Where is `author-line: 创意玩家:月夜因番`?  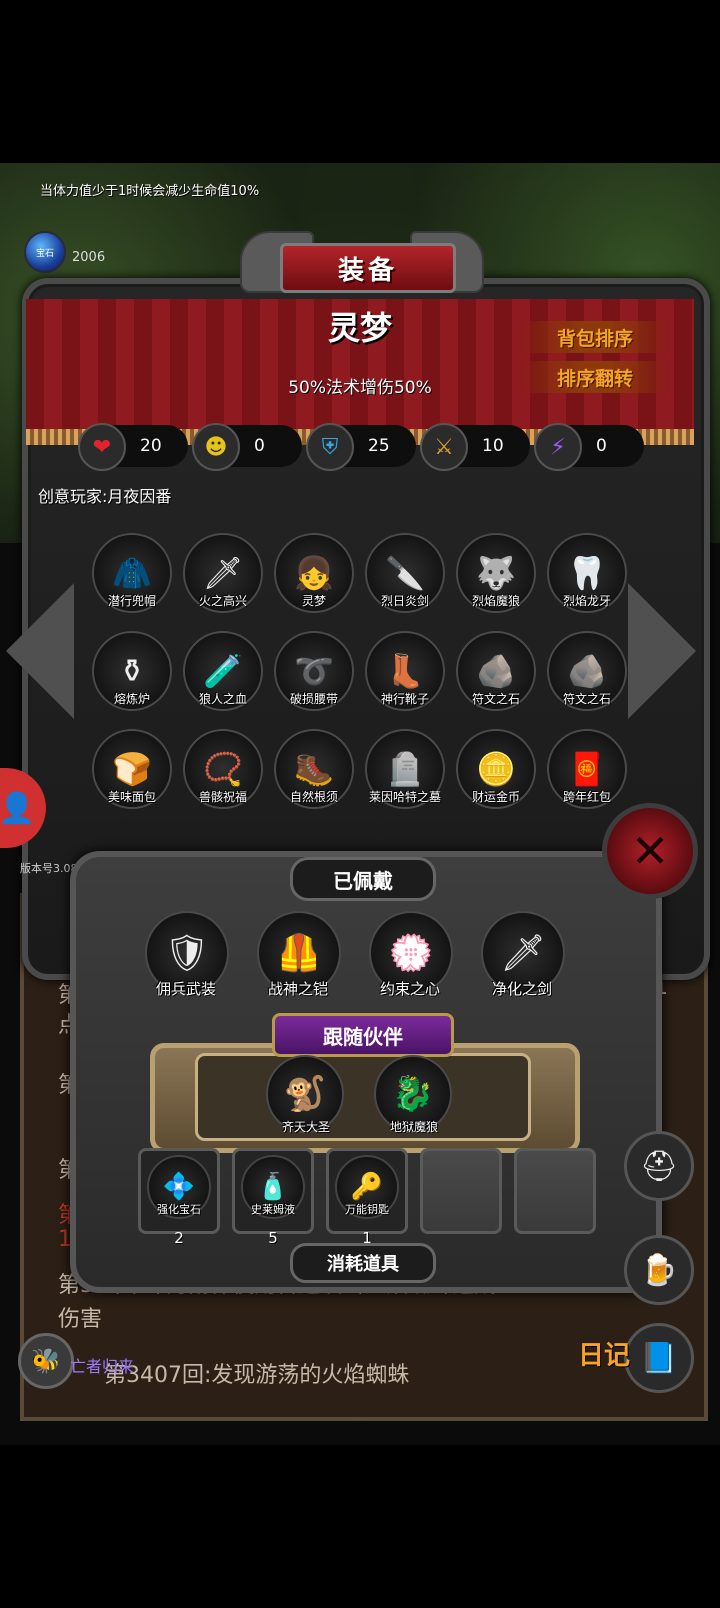
author-line: 创意玩家:月夜因番 is located at coordinates (105, 496).